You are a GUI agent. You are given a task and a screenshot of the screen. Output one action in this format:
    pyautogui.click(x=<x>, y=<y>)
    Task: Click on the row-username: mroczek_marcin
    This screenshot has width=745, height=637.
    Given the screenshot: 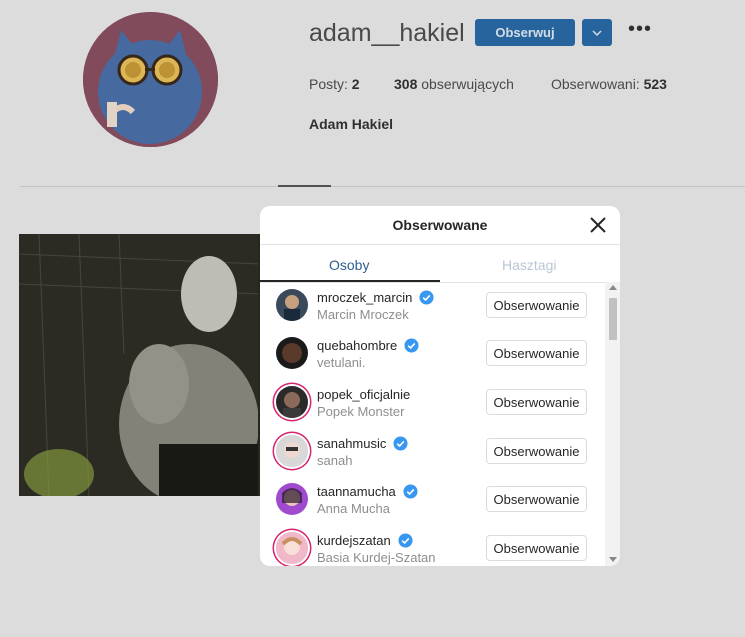 What is the action you would take?
    pyautogui.click(x=364, y=297)
    